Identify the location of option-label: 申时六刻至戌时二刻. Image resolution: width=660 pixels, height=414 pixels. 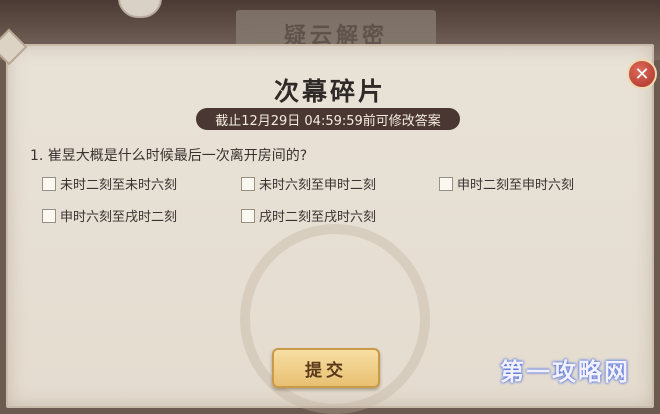
(119, 217).